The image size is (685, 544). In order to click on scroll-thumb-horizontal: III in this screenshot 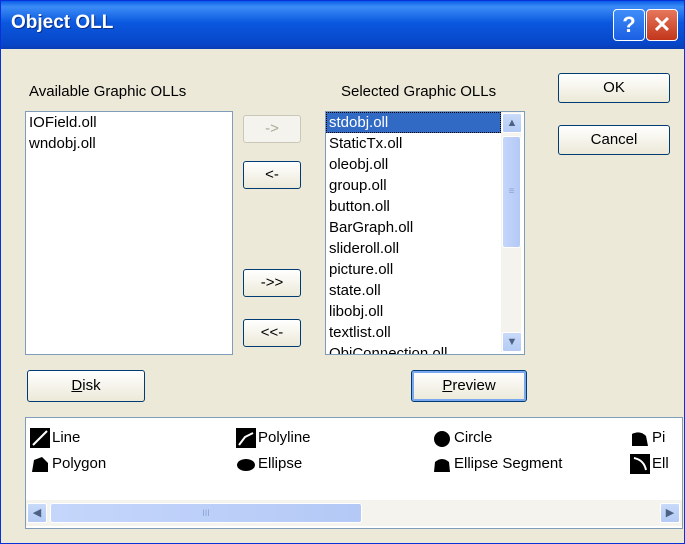, I will do `click(206, 513)`.